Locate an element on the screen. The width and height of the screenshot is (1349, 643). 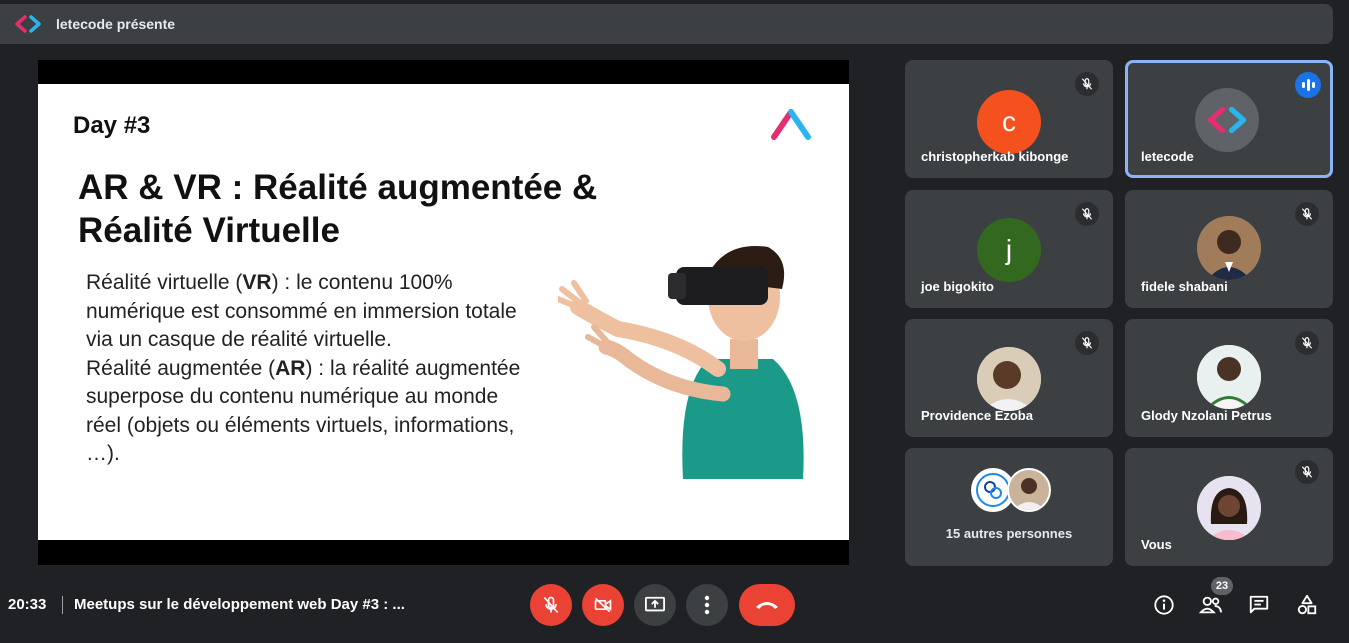
speaking-indicator-icon is located at coordinates (1308, 85).